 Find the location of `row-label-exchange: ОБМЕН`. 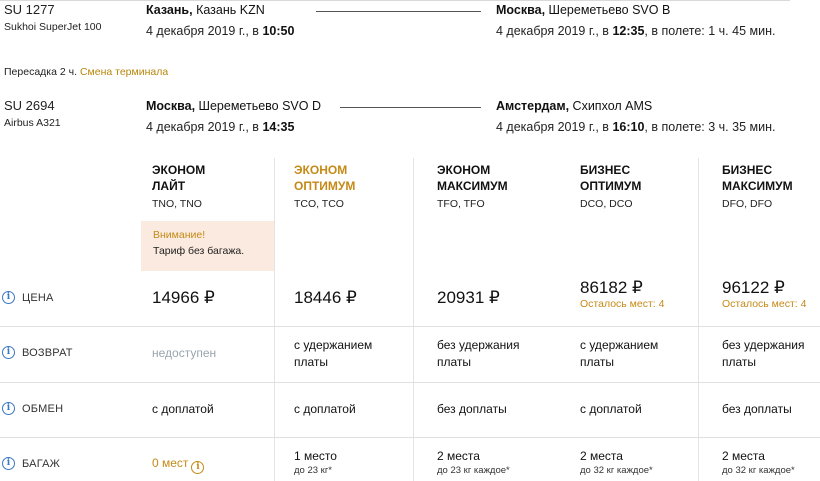

row-label-exchange: ОБМЕН is located at coordinates (43, 409).